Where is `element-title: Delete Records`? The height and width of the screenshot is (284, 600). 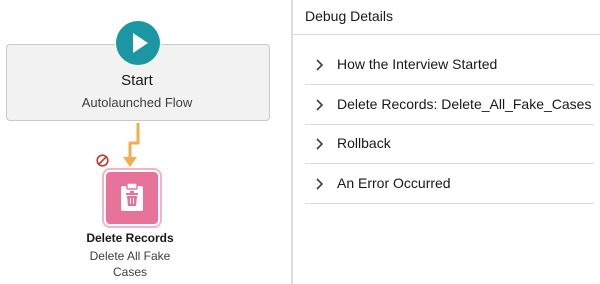 element-title: Delete Records is located at coordinates (130, 238).